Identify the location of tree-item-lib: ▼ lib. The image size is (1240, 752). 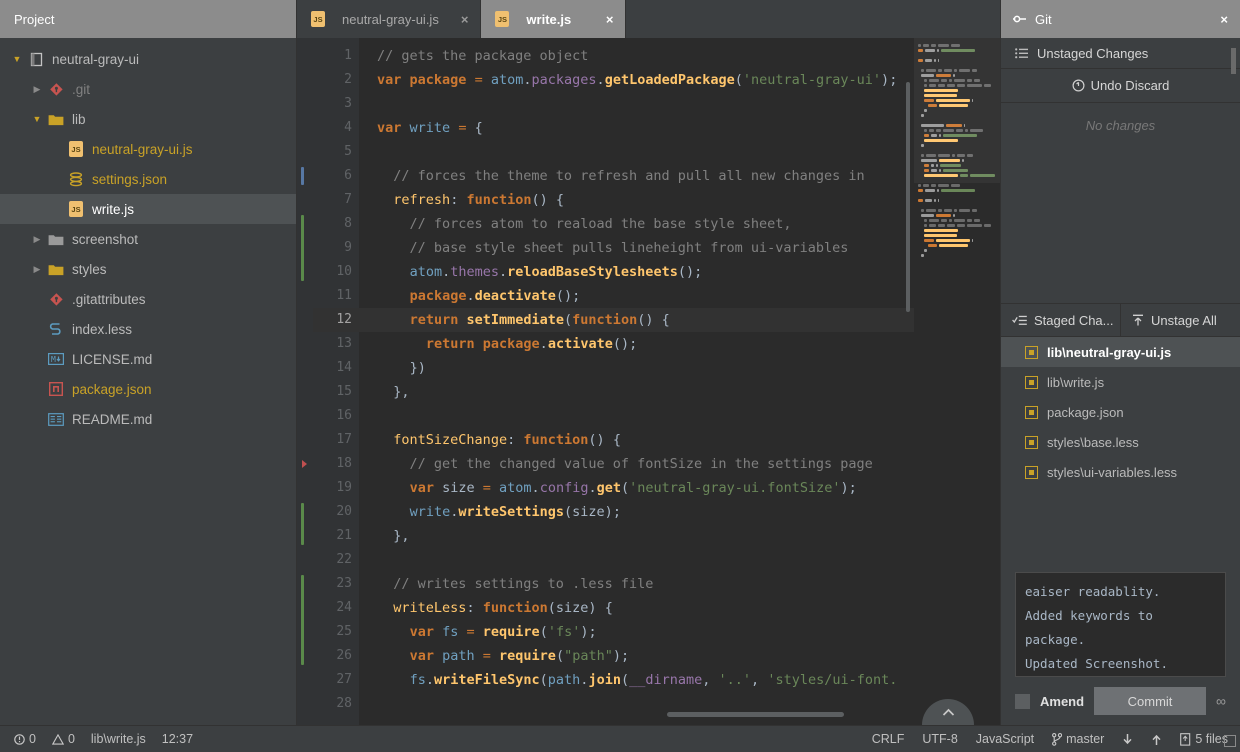
(148, 119).